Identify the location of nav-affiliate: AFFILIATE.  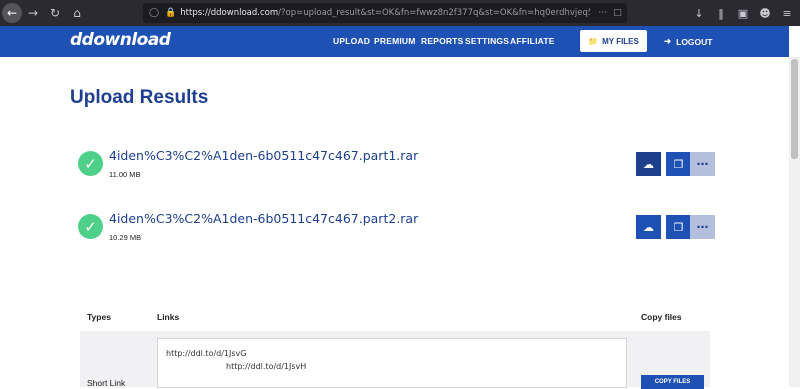
(532, 41).